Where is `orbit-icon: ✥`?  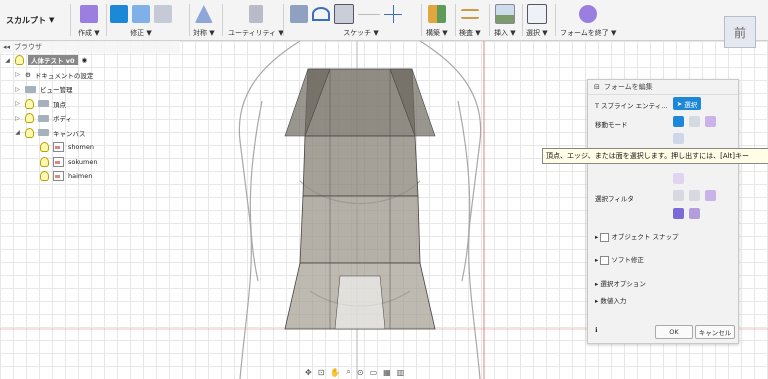 orbit-icon: ✥ is located at coordinates (308, 372).